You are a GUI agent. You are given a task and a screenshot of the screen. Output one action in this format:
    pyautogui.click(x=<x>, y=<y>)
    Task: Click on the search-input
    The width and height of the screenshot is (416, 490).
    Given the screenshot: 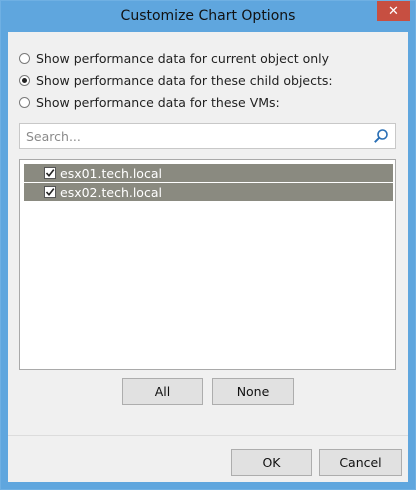 What is the action you would take?
    pyautogui.click(x=193, y=136)
    